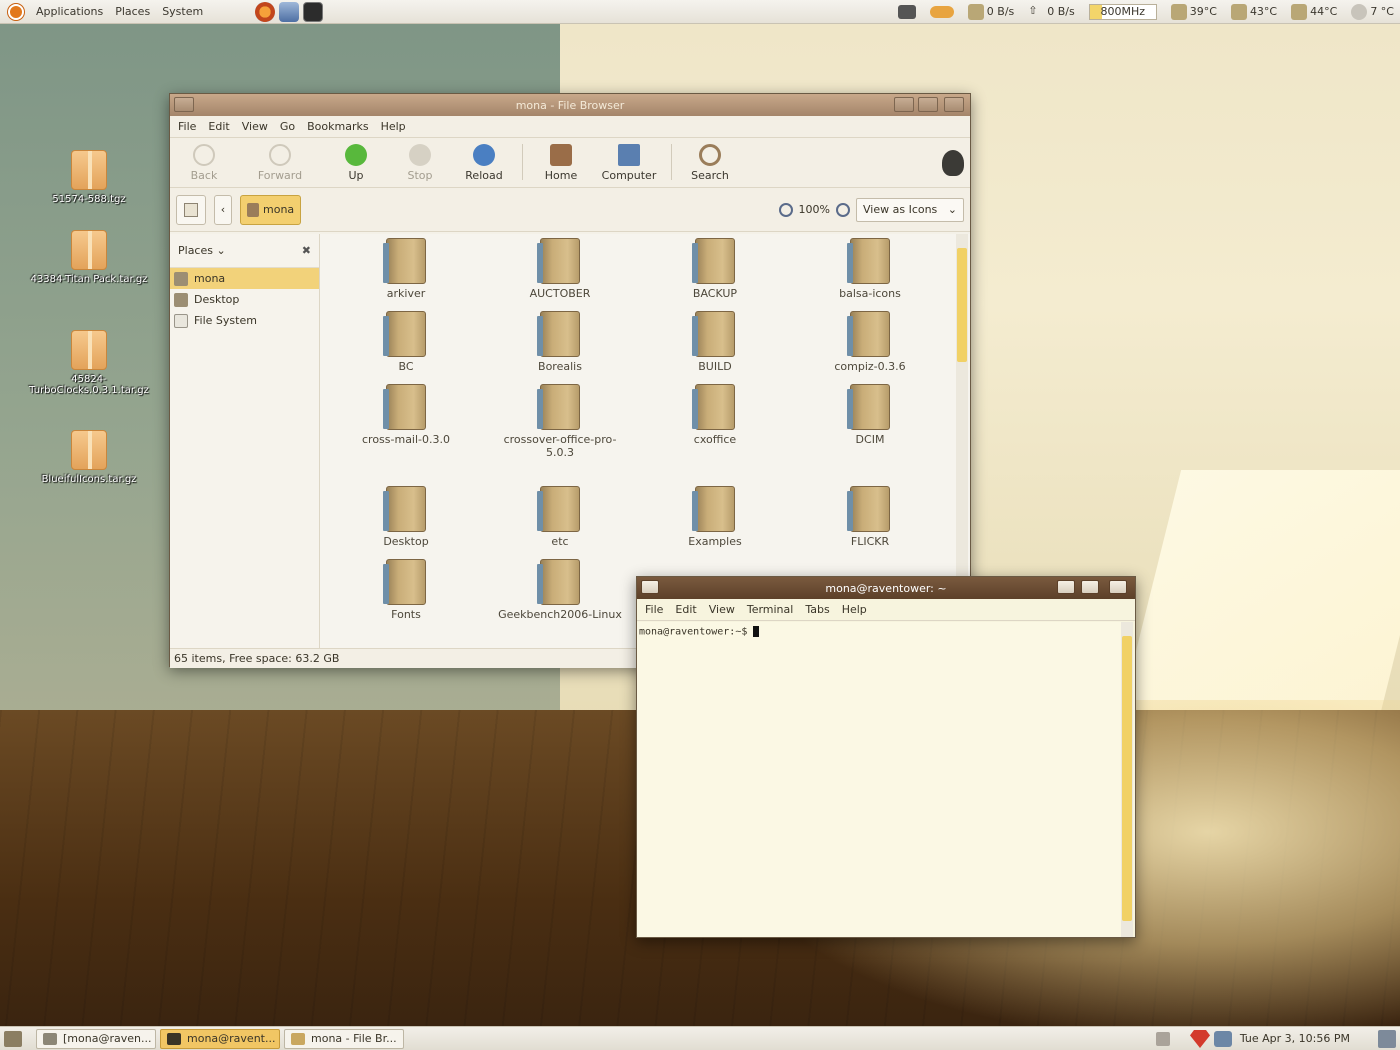 This screenshot has width=1400, height=1050. What do you see at coordinates (356, 163) in the screenshot?
I see `up-button: Up` at bounding box center [356, 163].